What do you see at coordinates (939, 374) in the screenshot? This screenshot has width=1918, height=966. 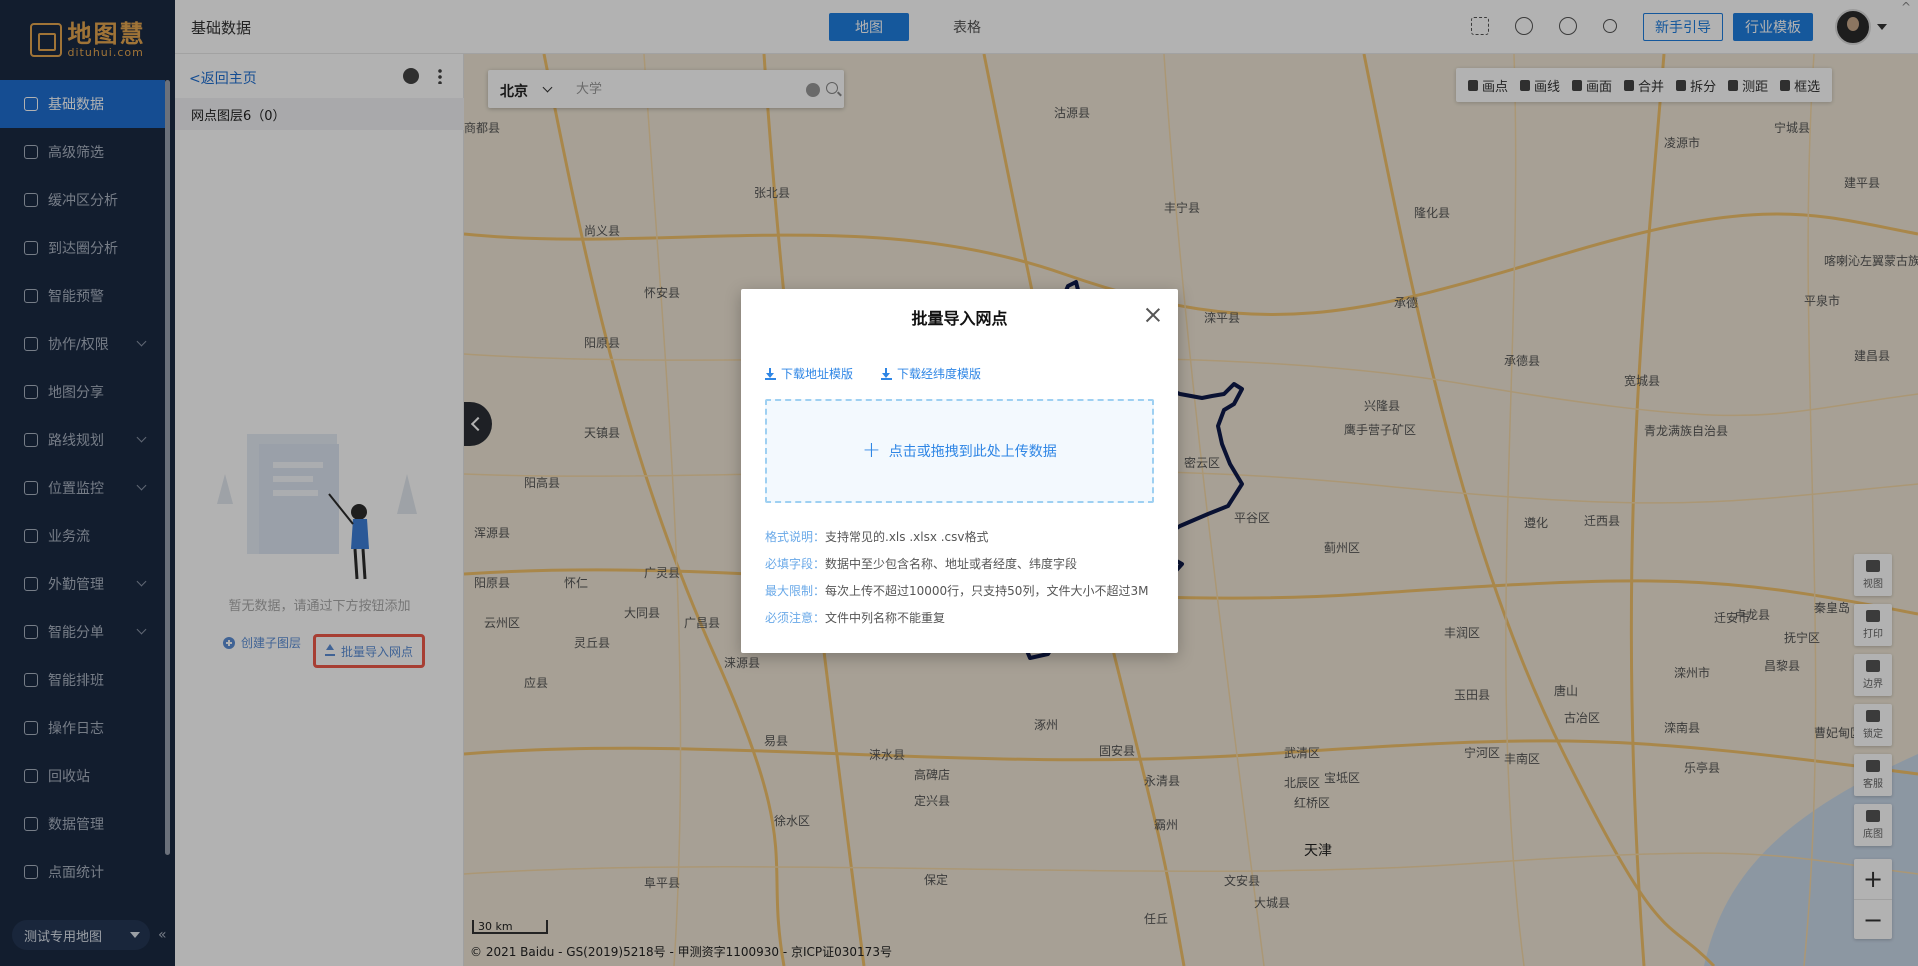 I see `download-latlng-label: 下载经纬度模版` at bounding box center [939, 374].